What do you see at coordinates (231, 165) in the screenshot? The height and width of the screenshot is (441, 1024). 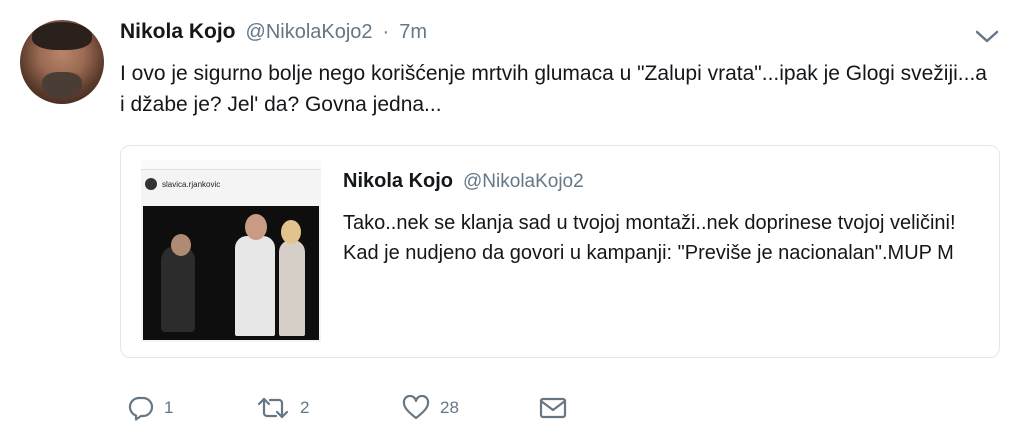 I see `image-status-bar` at bounding box center [231, 165].